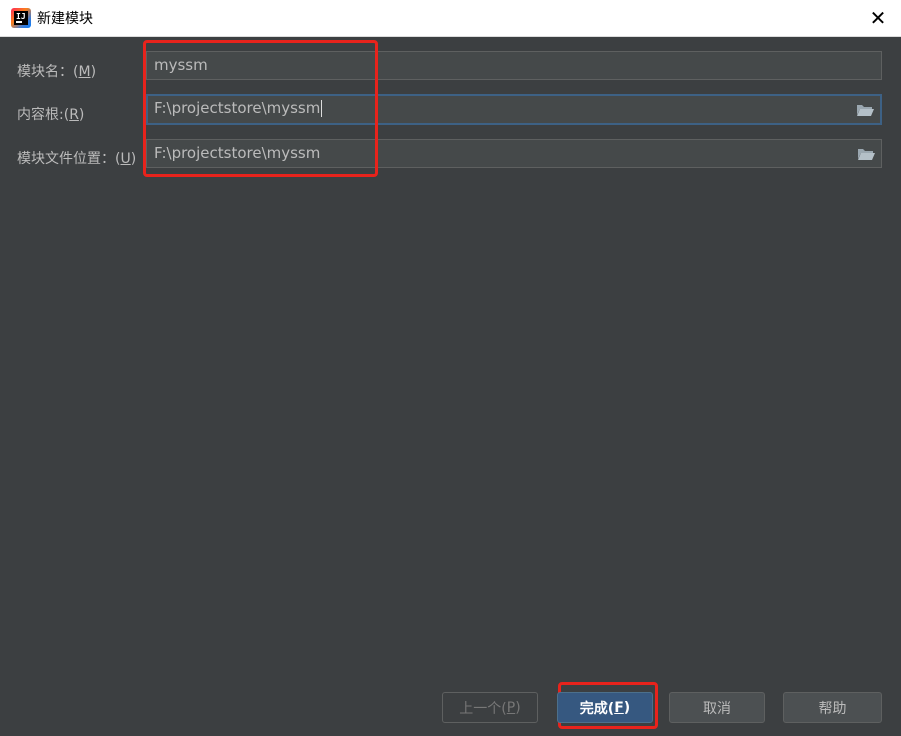  I want to click on module-name-label: 模块名：(M), so click(57, 72).